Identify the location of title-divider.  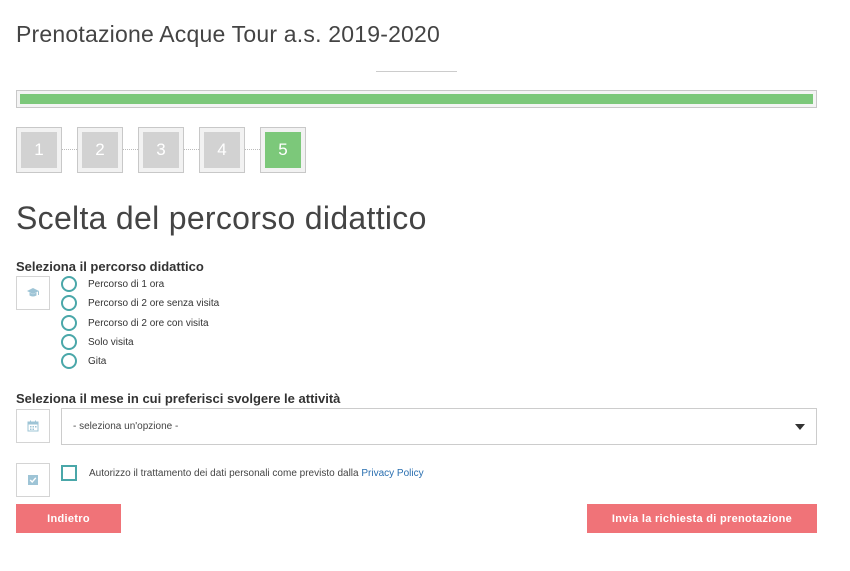
(416, 71).